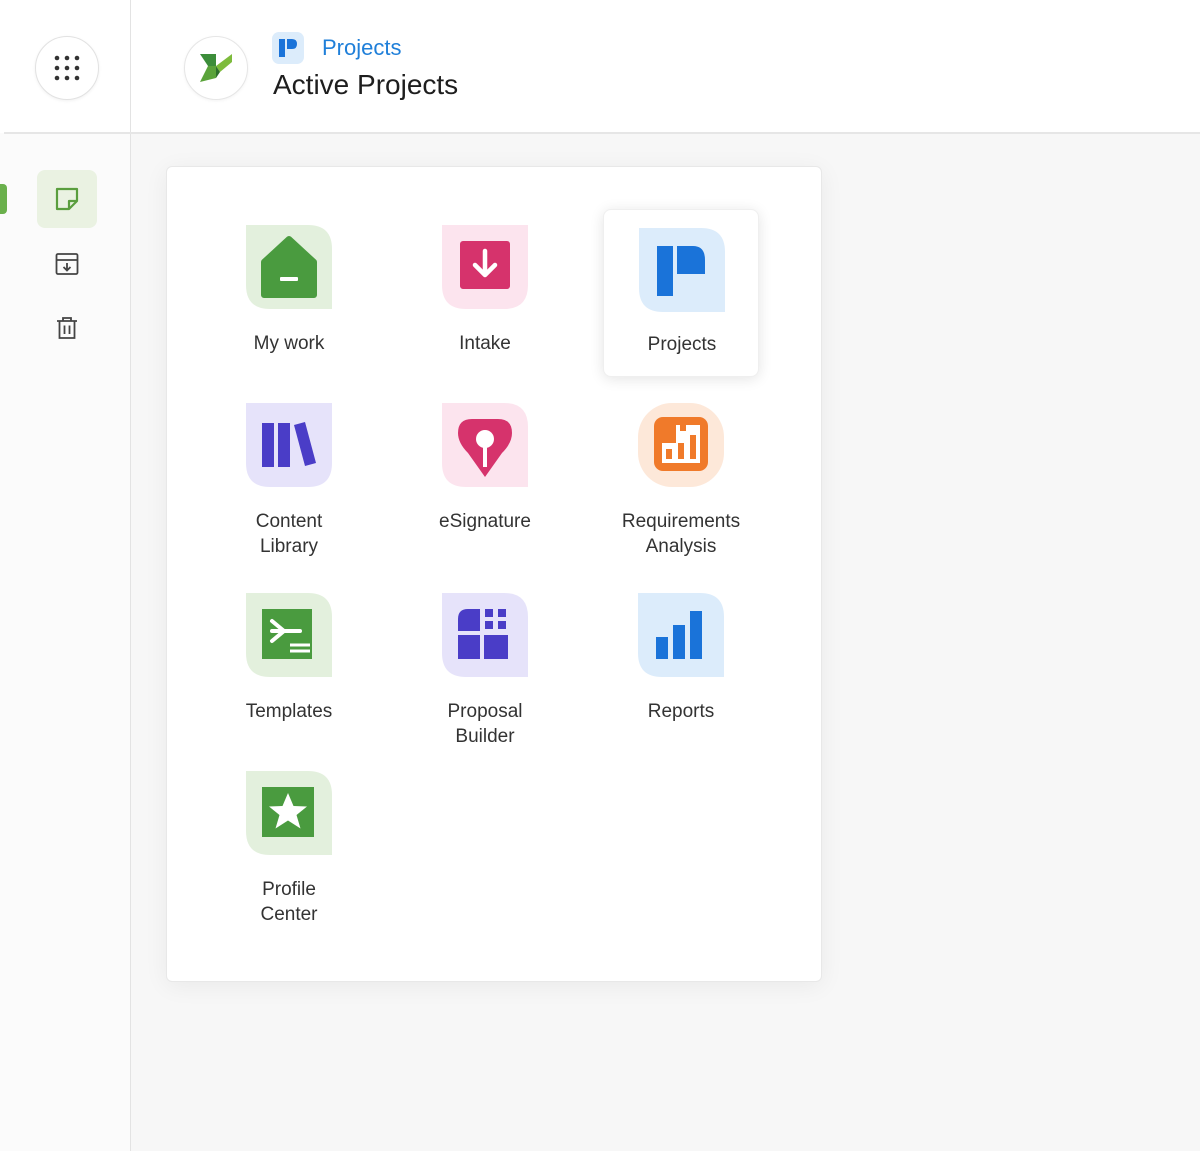 The image size is (1200, 1151). What do you see at coordinates (485, 635) in the screenshot?
I see `proposal-grid-icon` at bounding box center [485, 635].